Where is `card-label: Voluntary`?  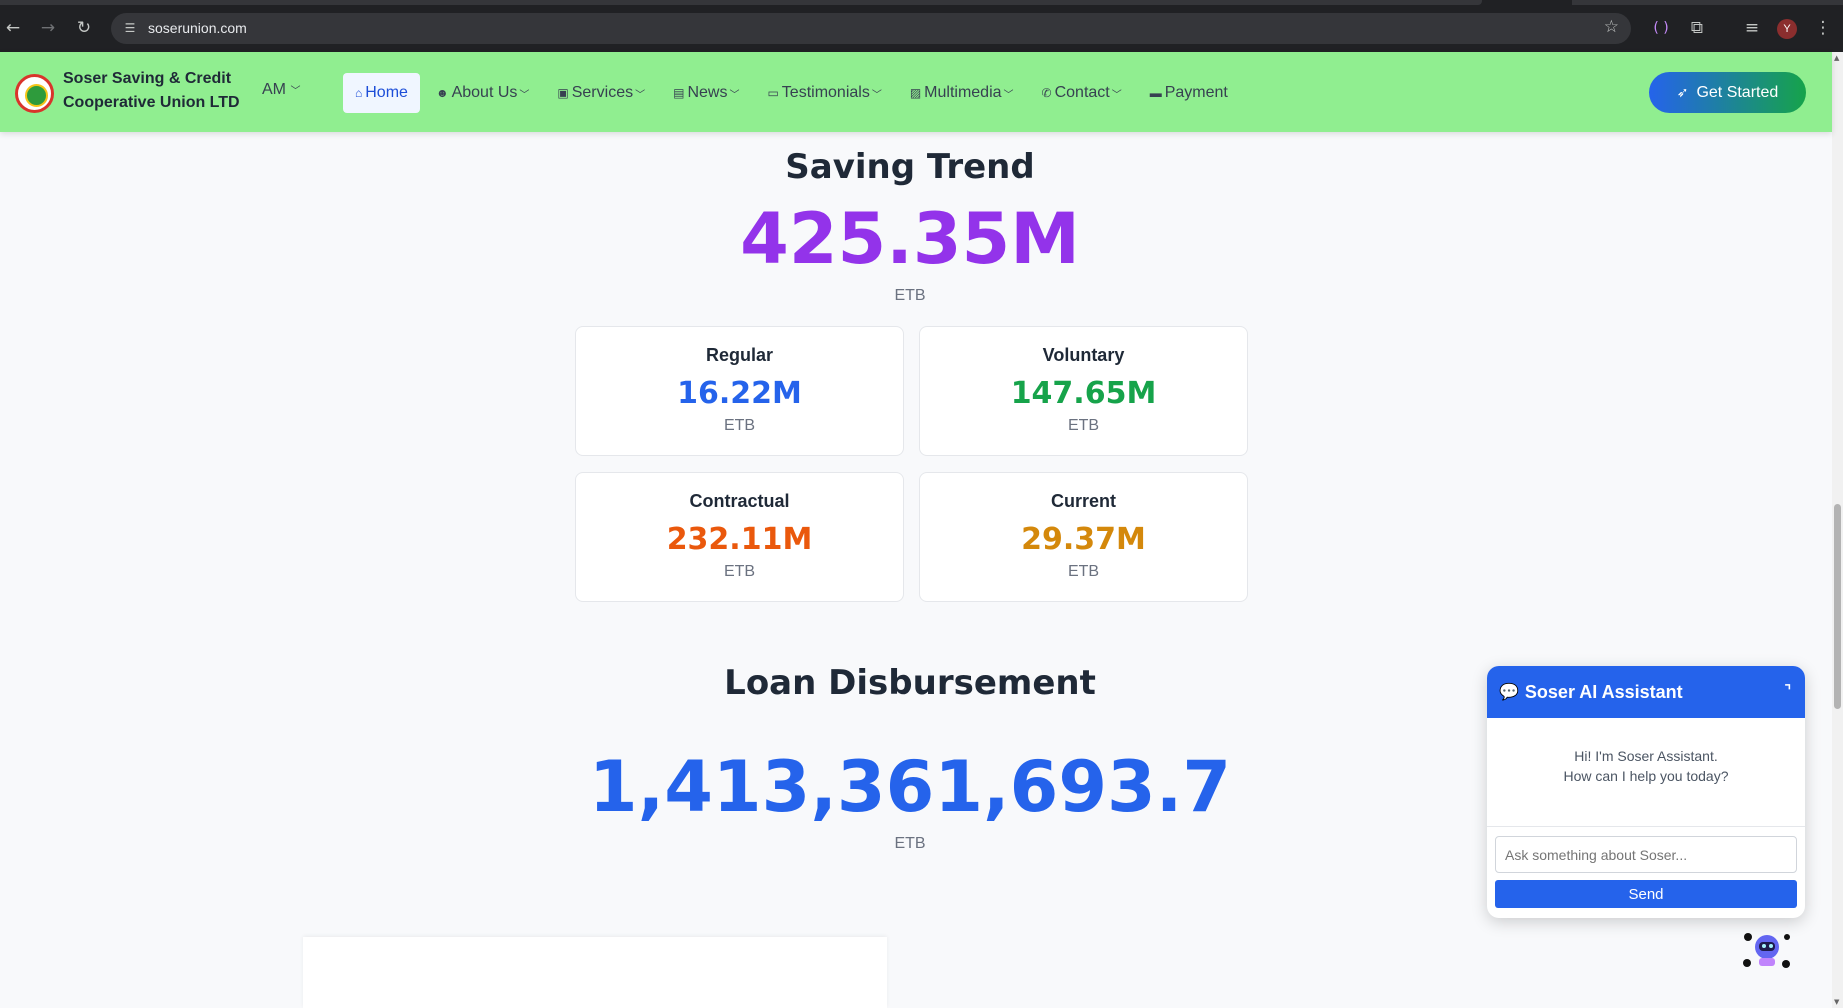
card-label: Voluntary is located at coordinates (1083, 355).